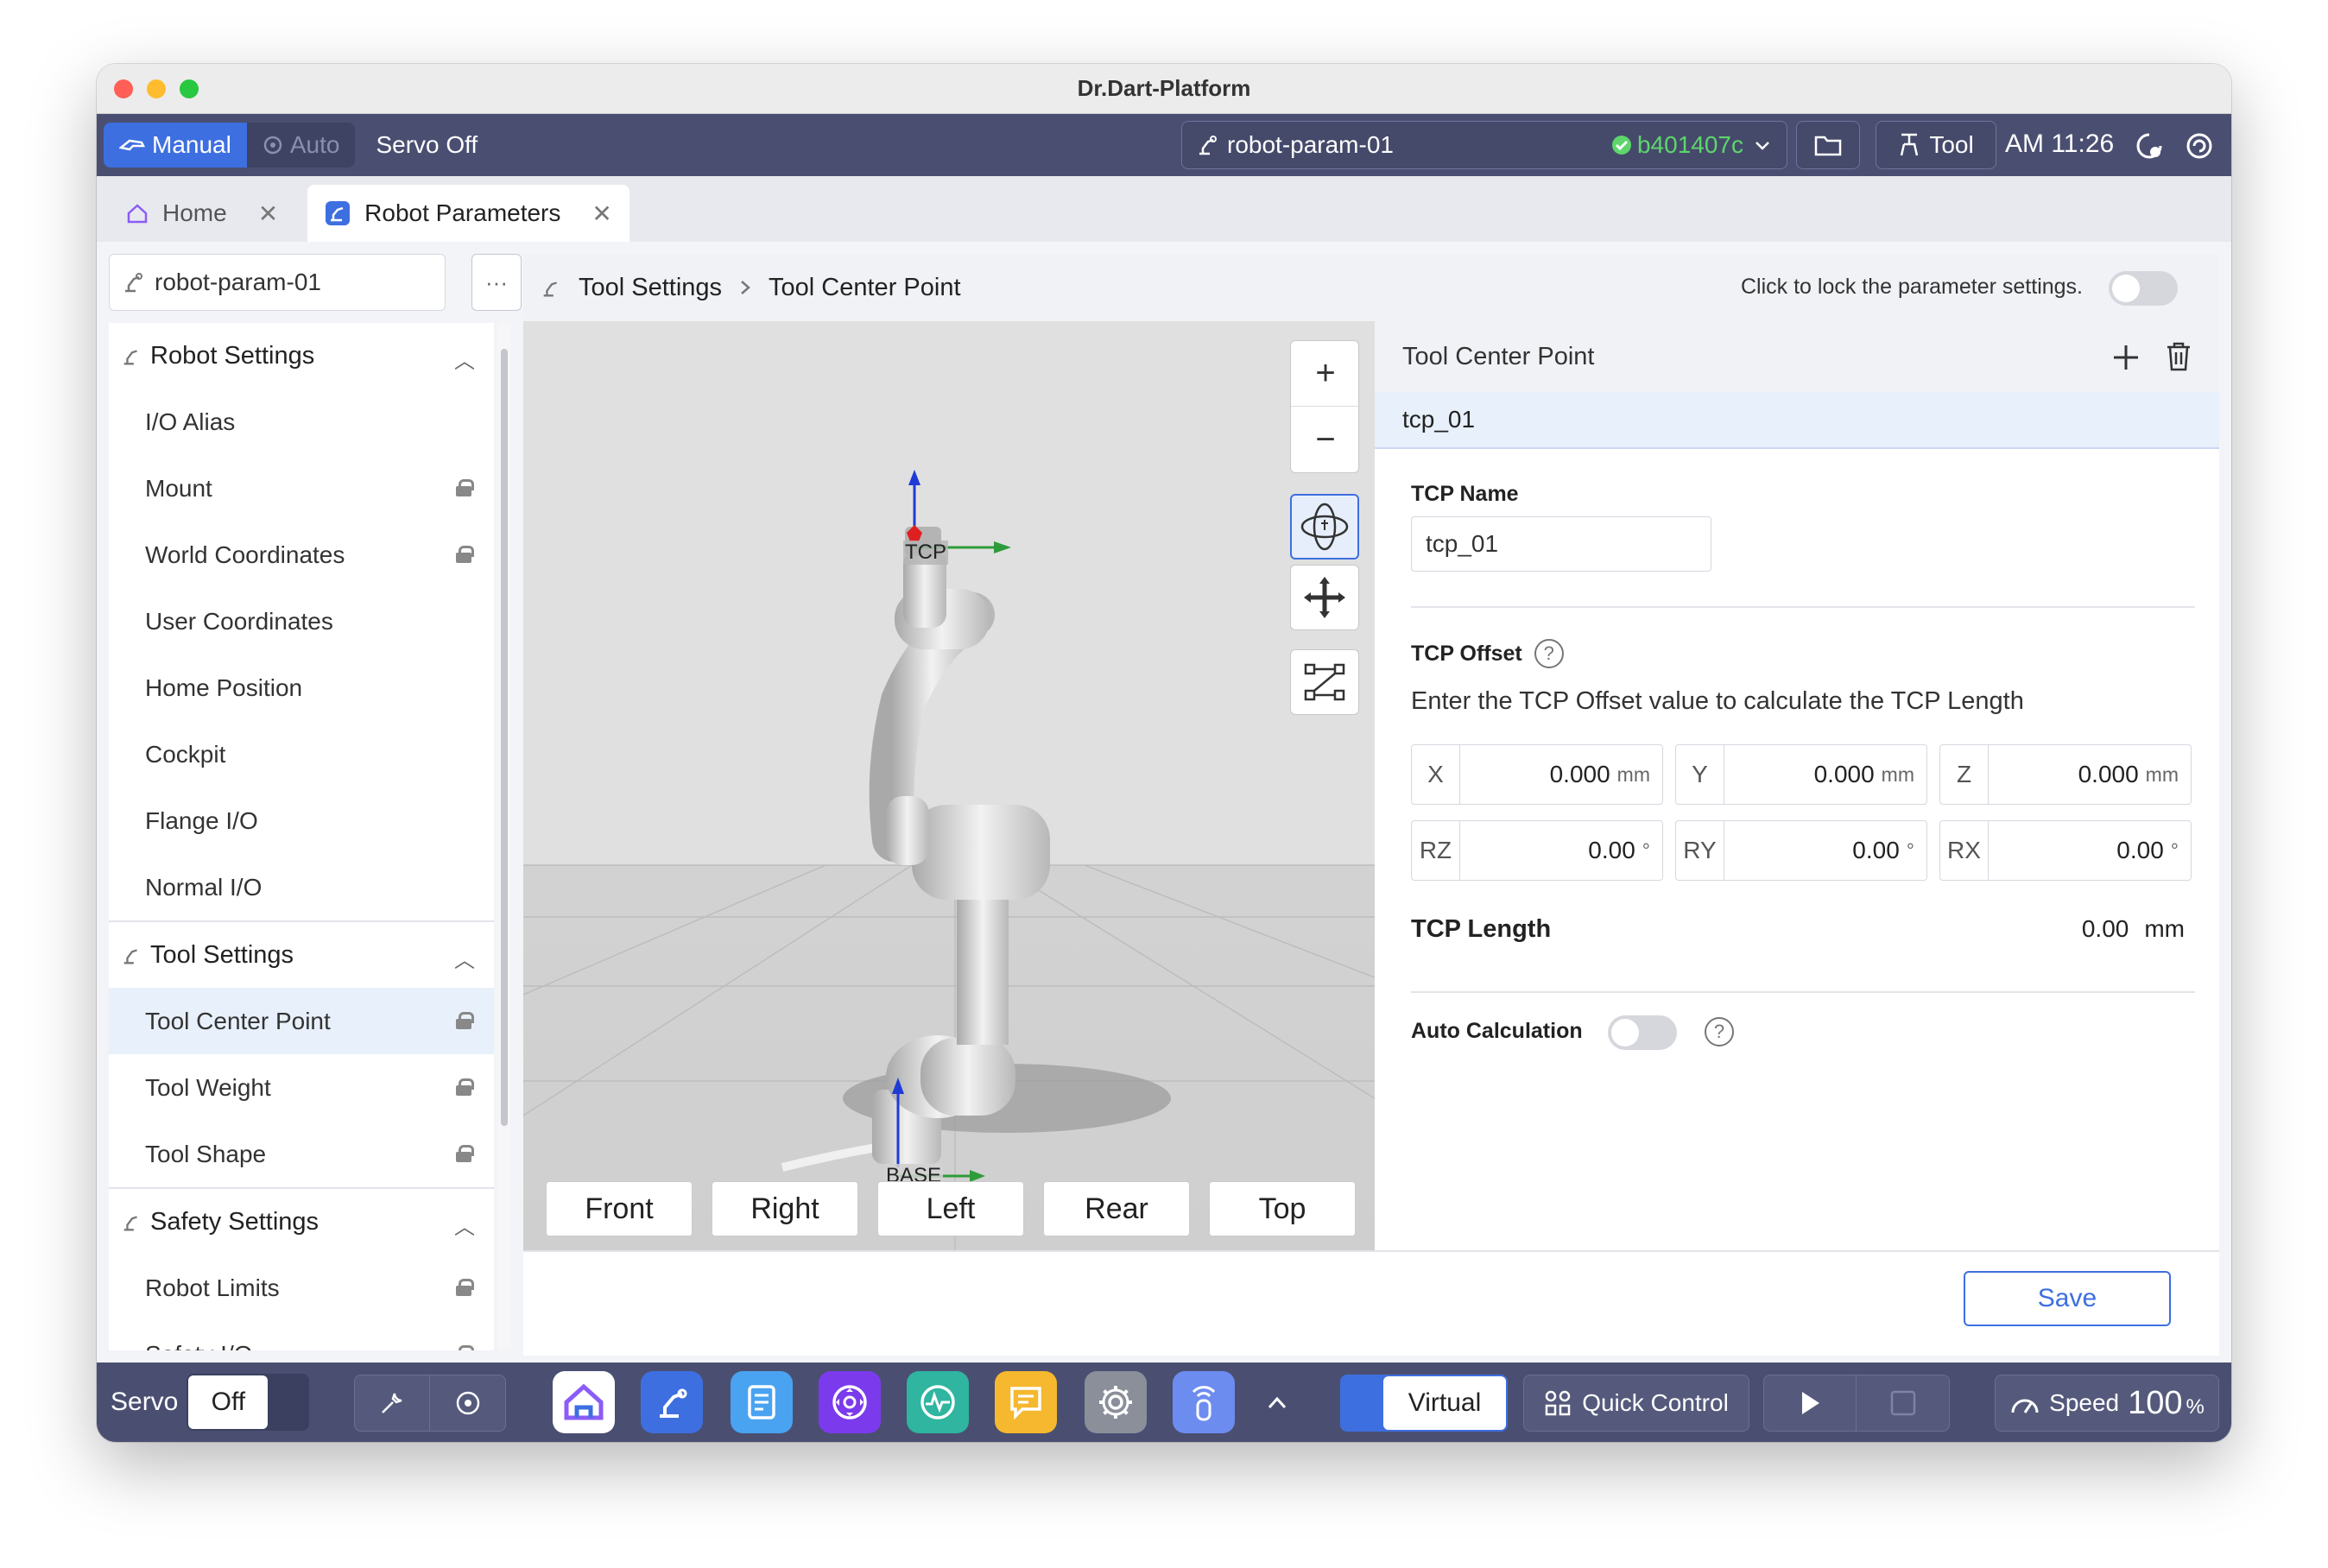  I want to click on sidebar-item-home-position: Home Position, so click(302, 687).